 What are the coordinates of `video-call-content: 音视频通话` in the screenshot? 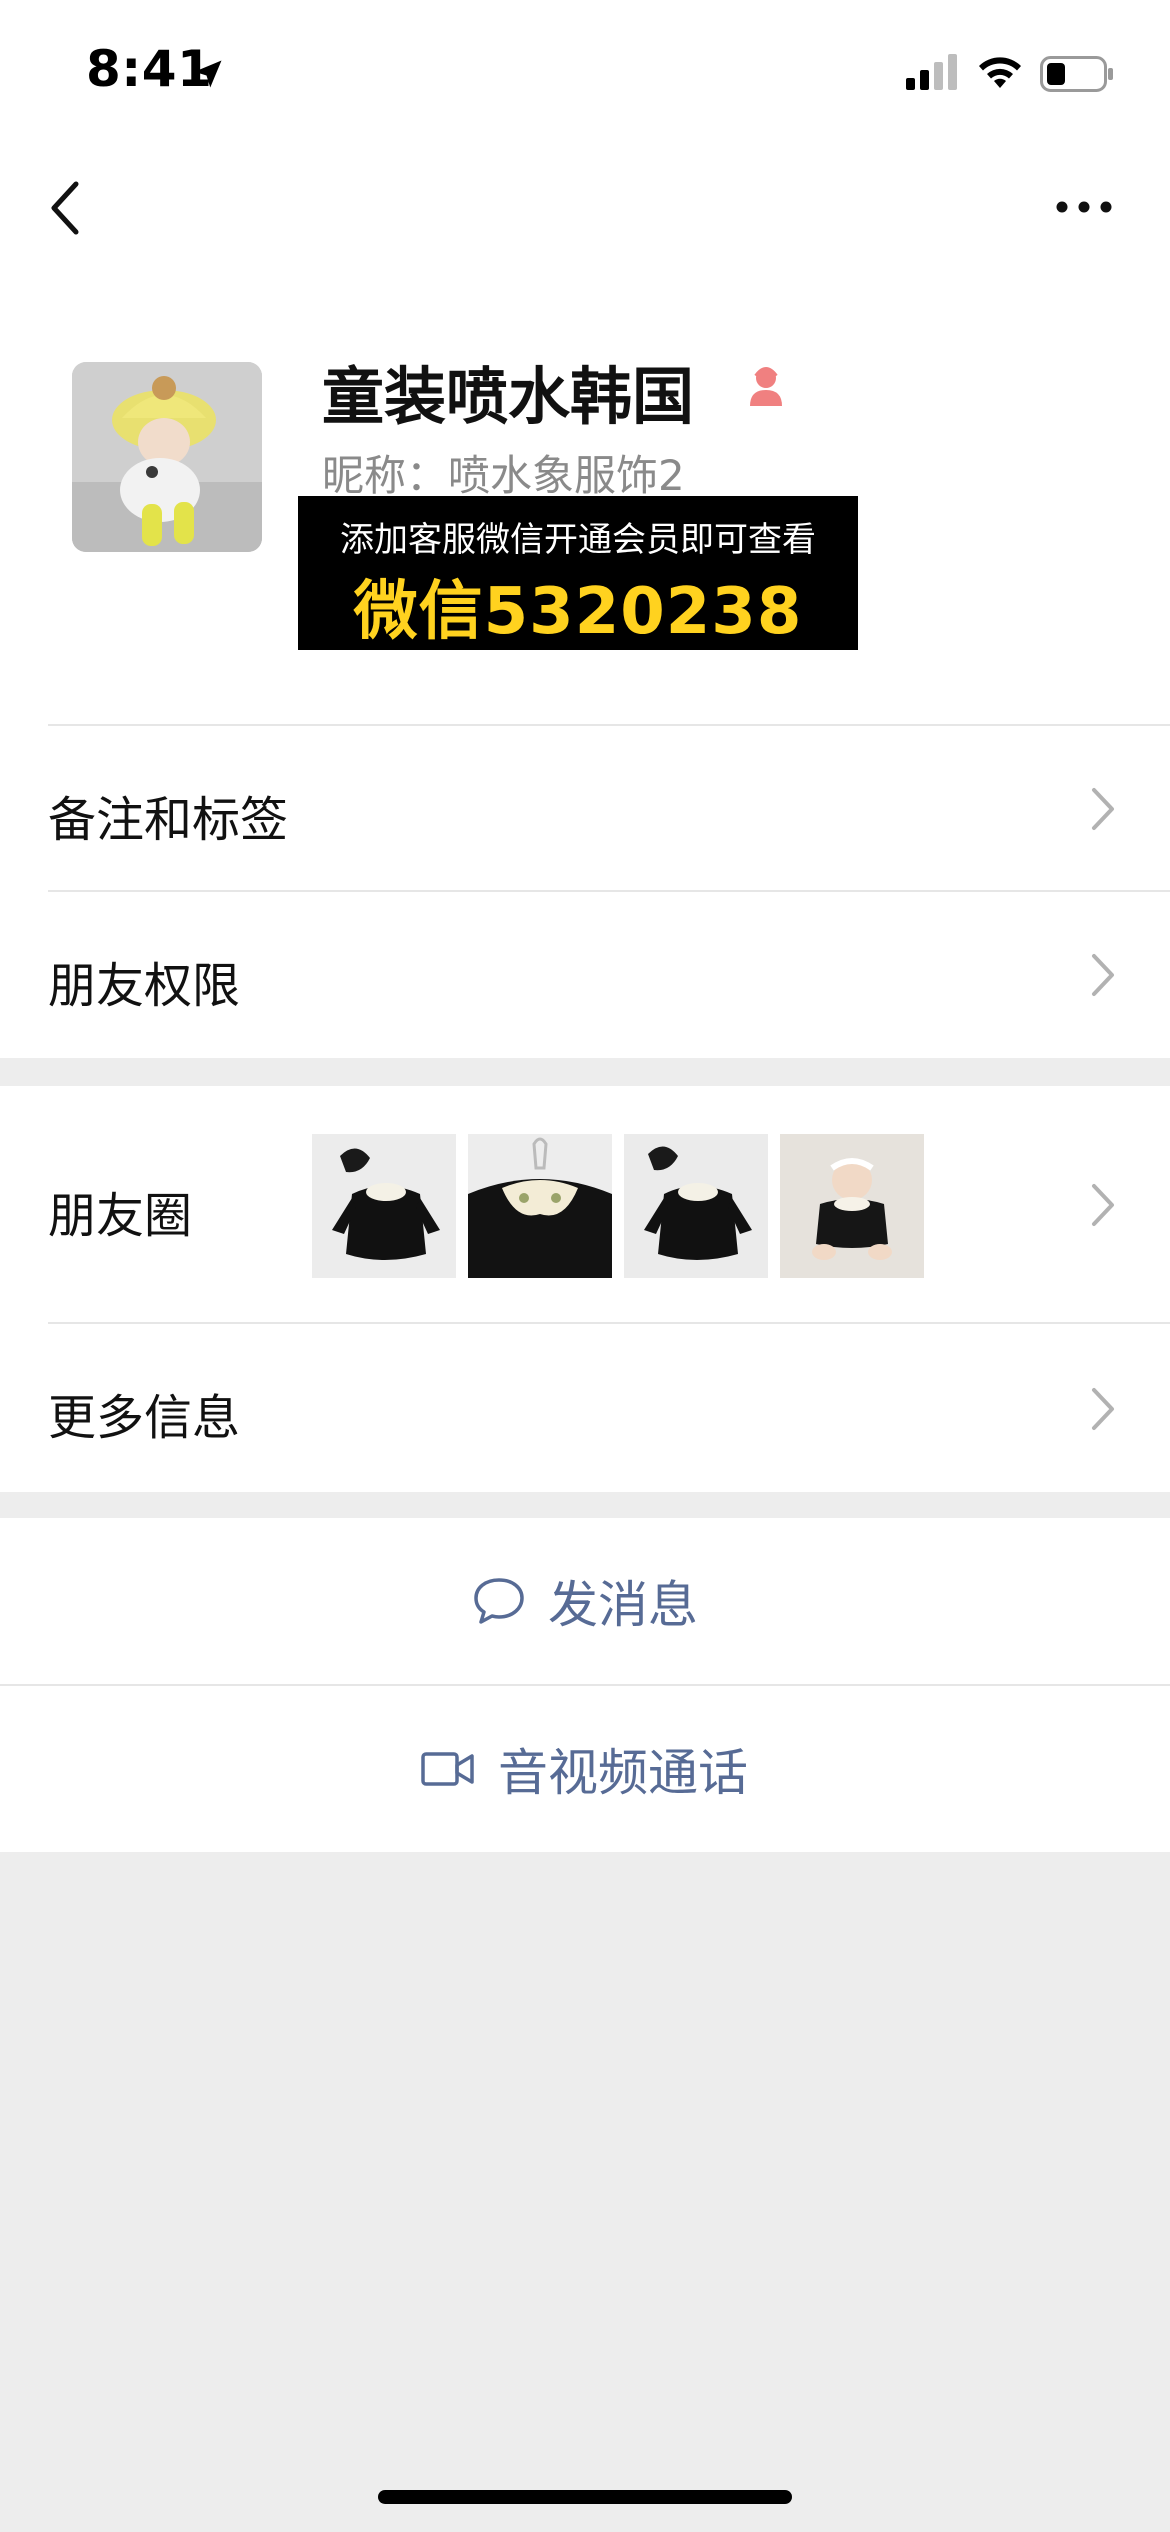 It's located at (584, 1769).